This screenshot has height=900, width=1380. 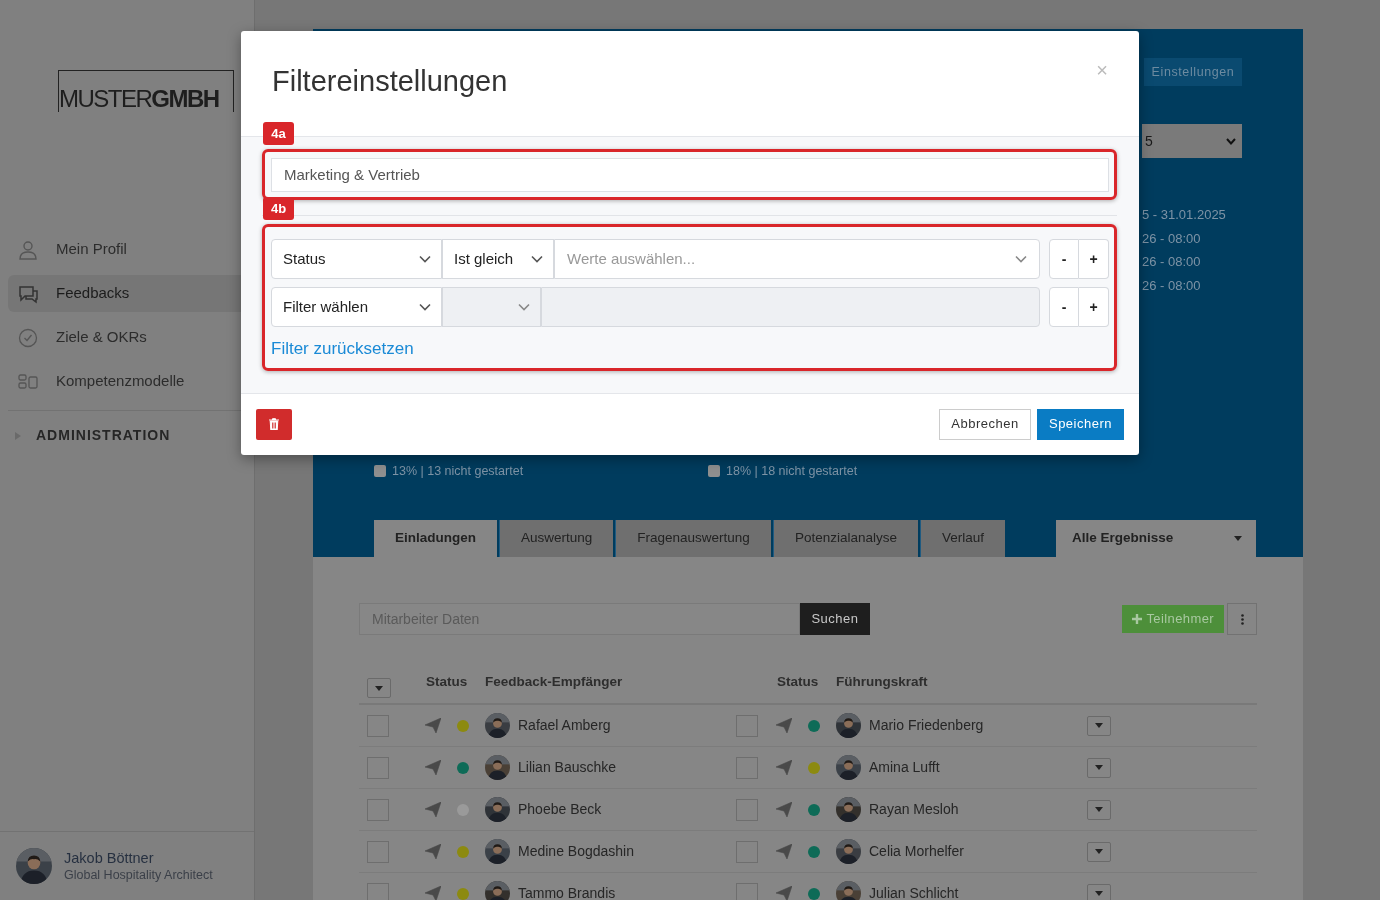 What do you see at coordinates (1193, 72) in the screenshot?
I see `settings-button: Einstellungen` at bounding box center [1193, 72].